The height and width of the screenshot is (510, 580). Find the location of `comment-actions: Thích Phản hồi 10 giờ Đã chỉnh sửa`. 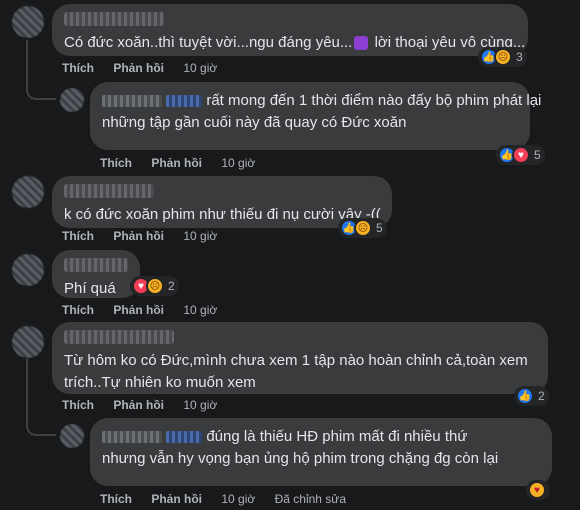

comment-actions: Thích Phản hồi 10 giờ Đã chỉnh sửa is located at coordinates (231, 499).